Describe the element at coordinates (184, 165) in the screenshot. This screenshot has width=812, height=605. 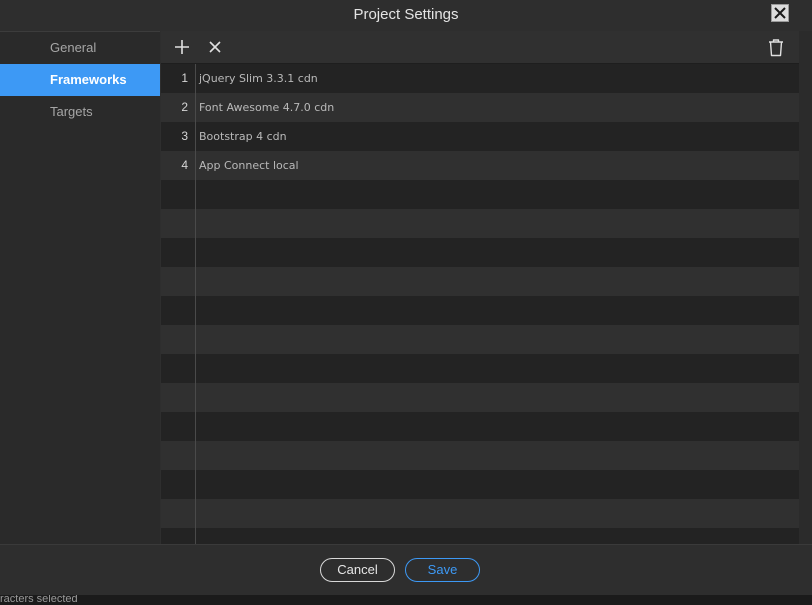
I see `row-number: 4` at that location.